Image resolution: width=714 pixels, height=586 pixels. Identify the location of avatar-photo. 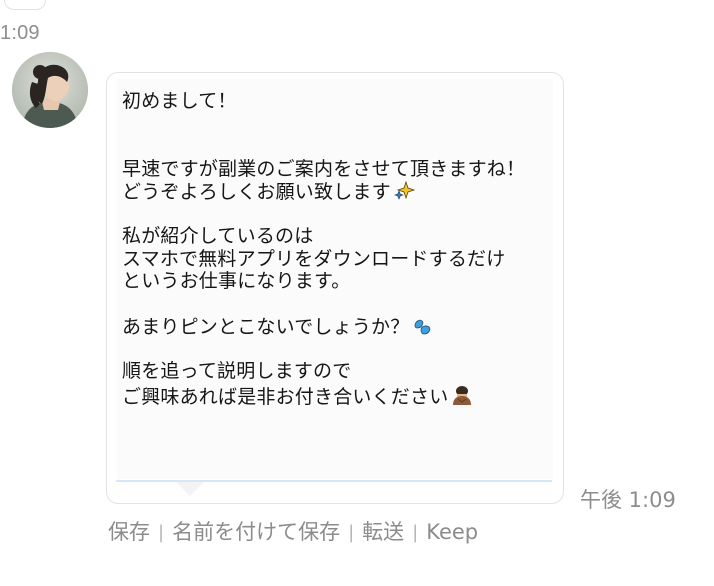
(50, 90).